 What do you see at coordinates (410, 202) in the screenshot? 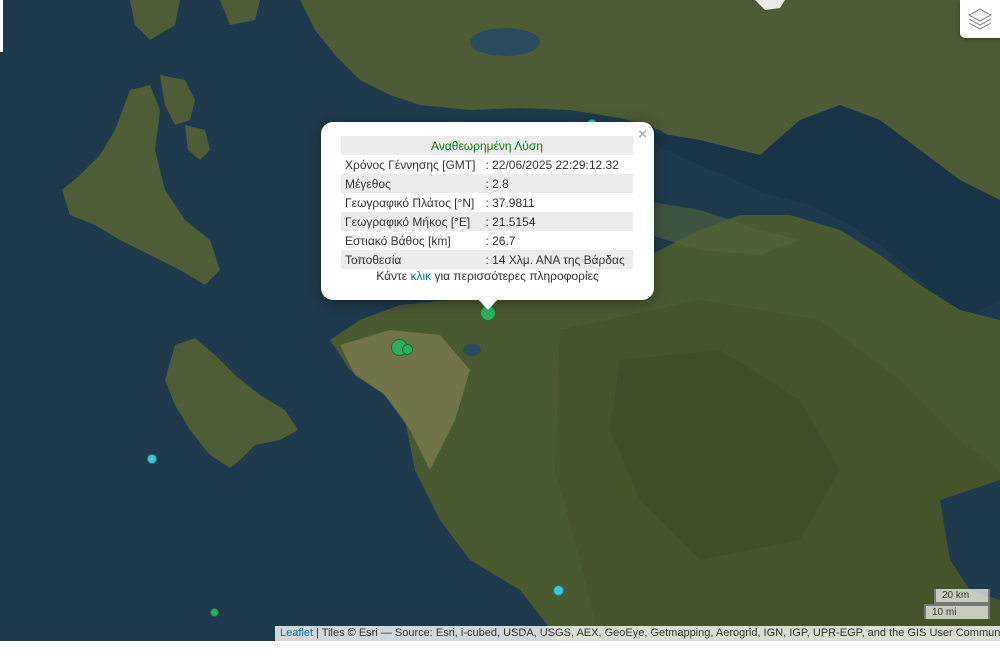
I see `row-label: Γεωγραφικό Πλάτος [°N]` at bounding box center [410, 202].